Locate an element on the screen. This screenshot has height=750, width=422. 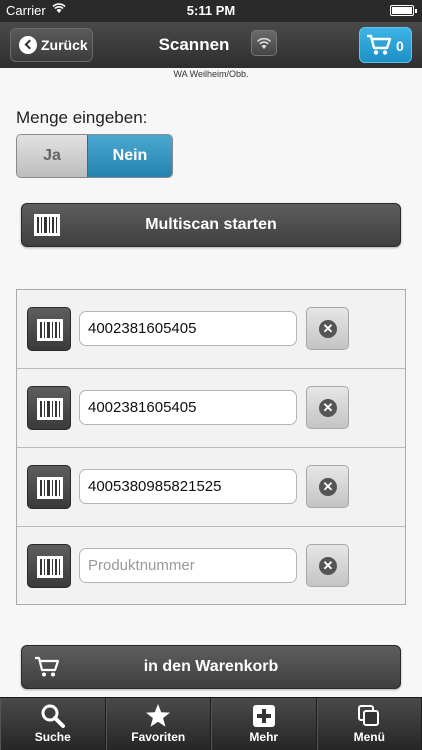
quantity-yes-option: Ja is located at coordinates (52, 156).